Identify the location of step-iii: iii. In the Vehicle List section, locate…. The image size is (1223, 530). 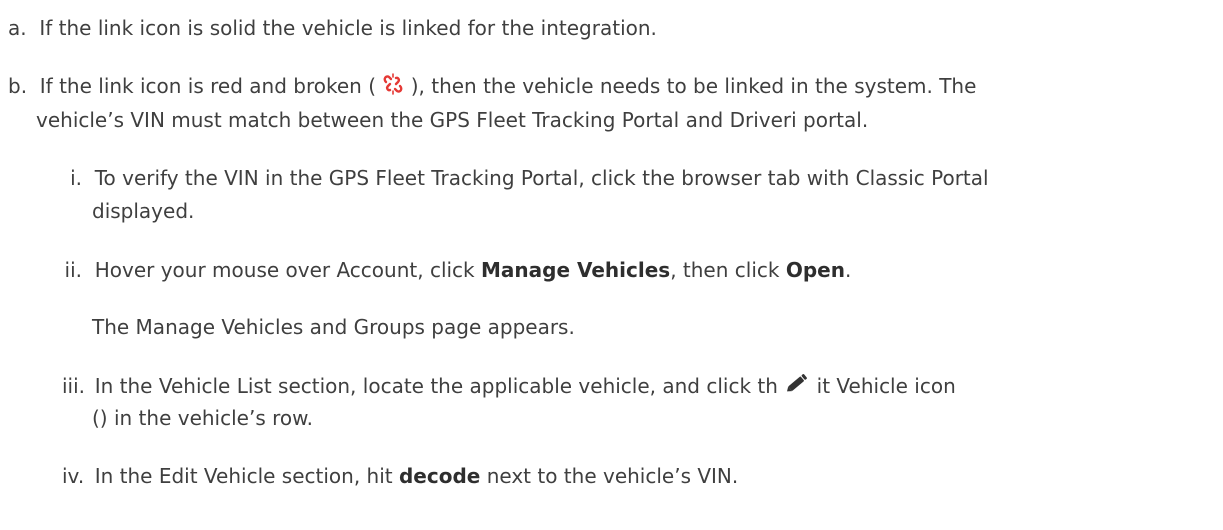
(509, 386).